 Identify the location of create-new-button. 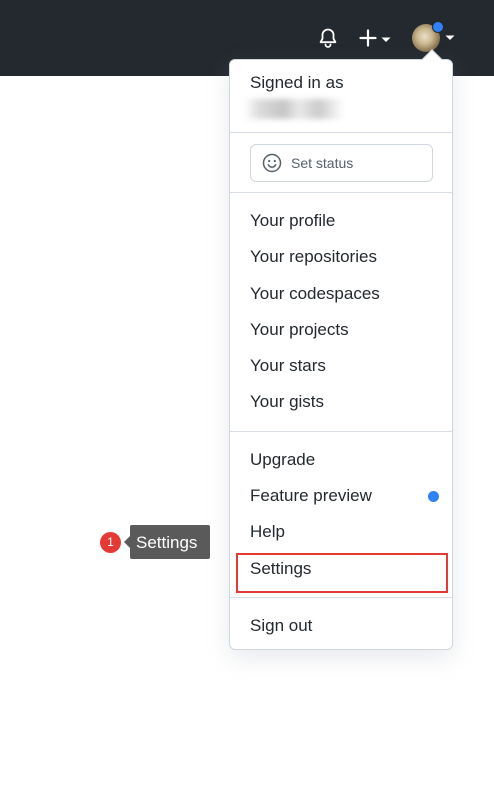
(376, 38).